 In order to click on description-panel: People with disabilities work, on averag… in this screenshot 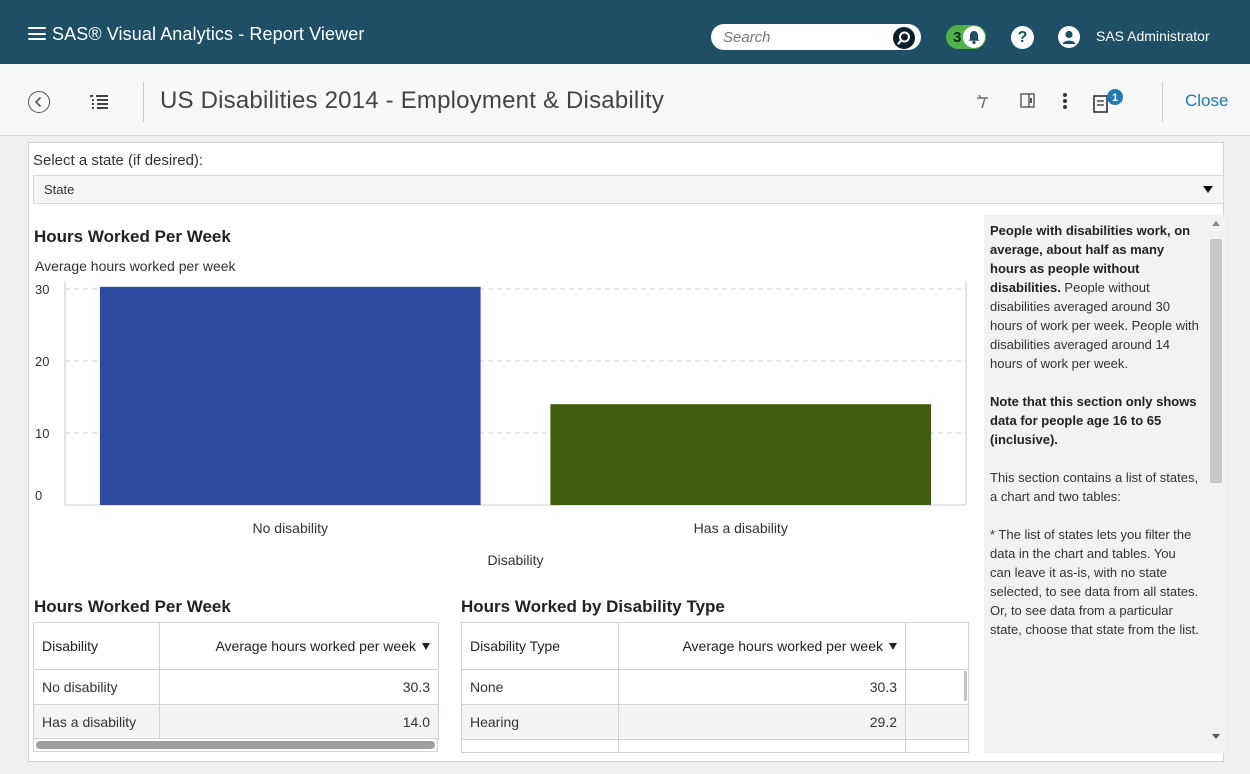, I will do `click(1095, 484)`.